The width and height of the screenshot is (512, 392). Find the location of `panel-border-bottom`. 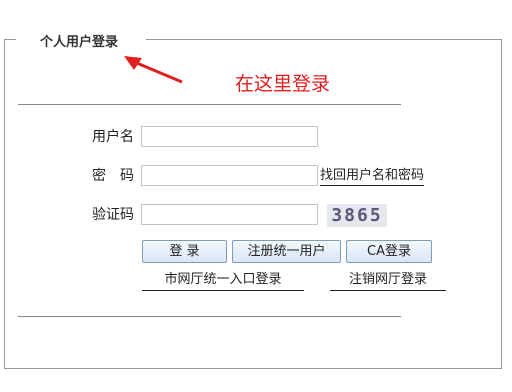

panel-border-bottom is located at coordinates (253, 368).